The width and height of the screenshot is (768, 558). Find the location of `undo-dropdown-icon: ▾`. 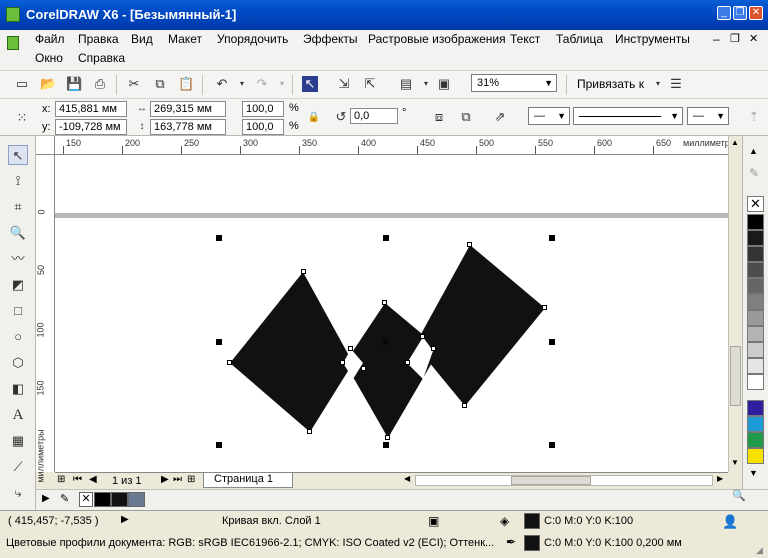

undo-dropdown-icon: ▾ is located at coordinates (242, 84).